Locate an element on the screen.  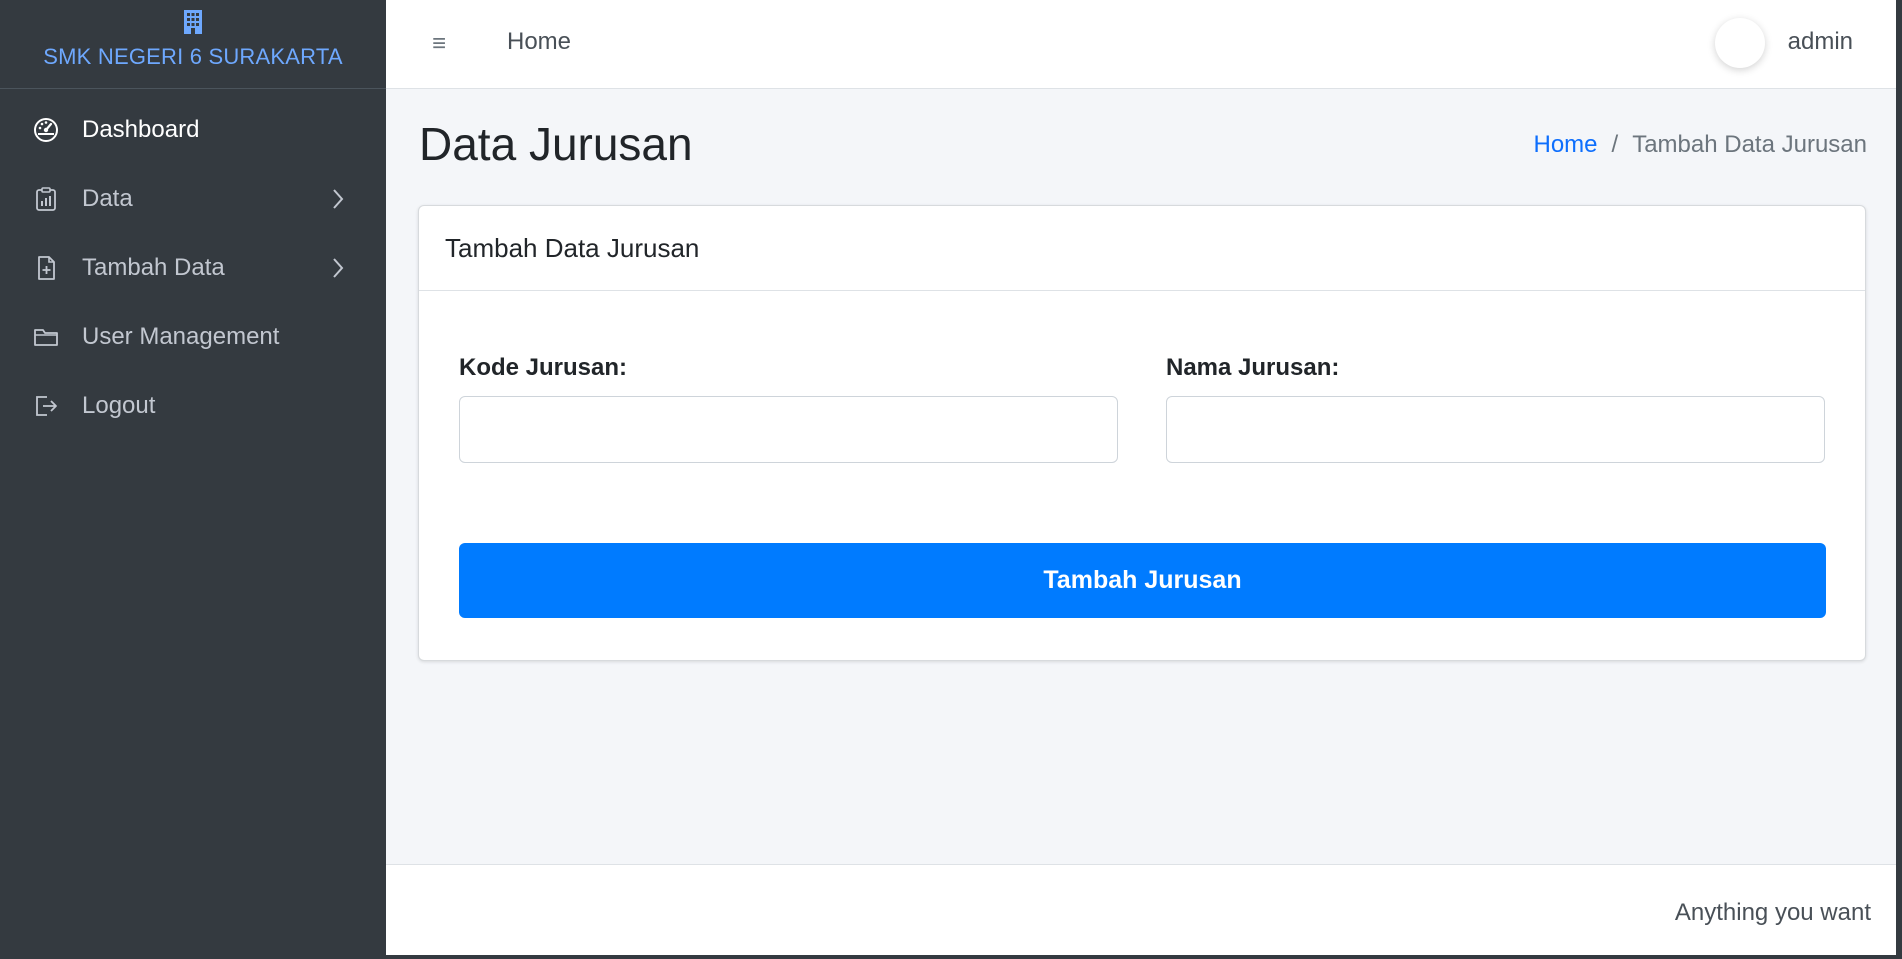
sidebar-item-dashboard: Dashboard is located at coordinates (193, 129).